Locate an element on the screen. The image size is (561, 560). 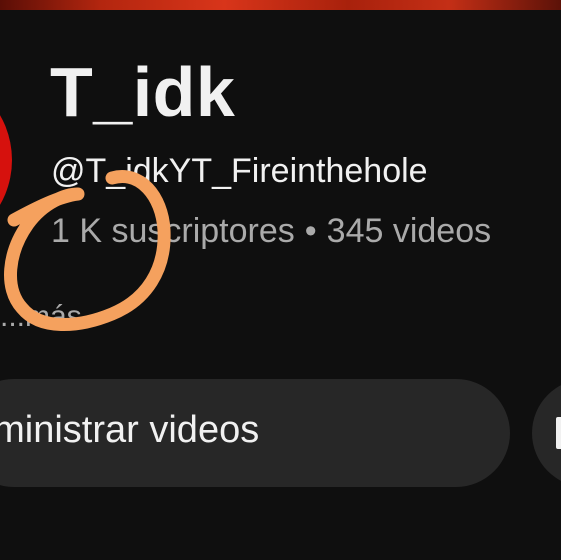
subscriber-count: 1 K suscriptores is located at coordinates (173, 231).